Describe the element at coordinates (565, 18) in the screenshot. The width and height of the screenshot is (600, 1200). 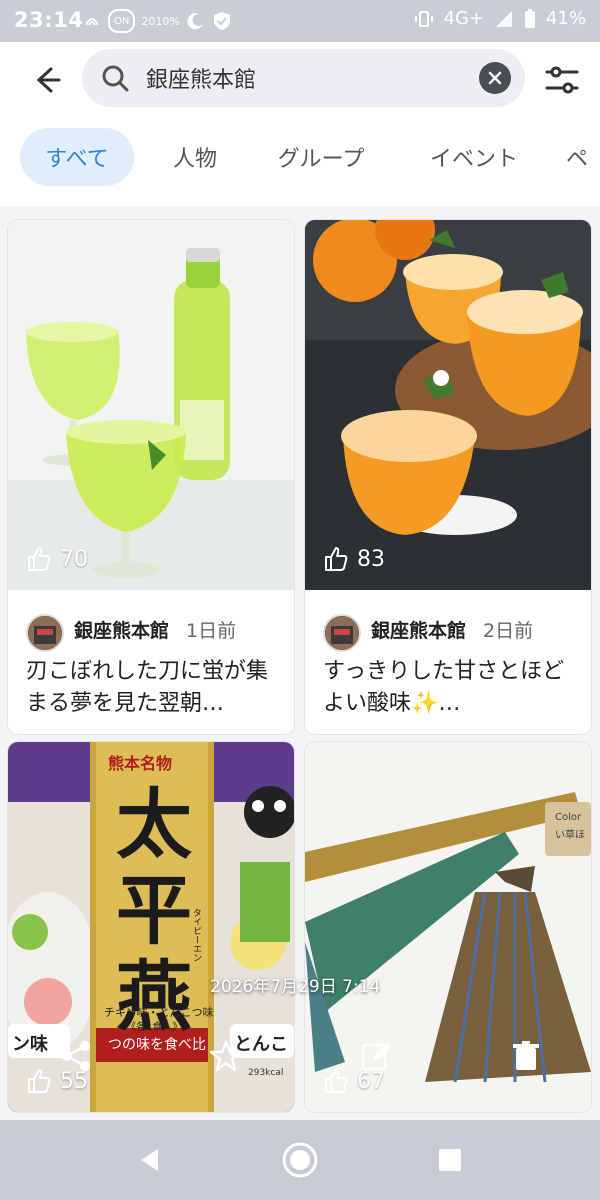
I see `battery-percent: 41%` at that location.